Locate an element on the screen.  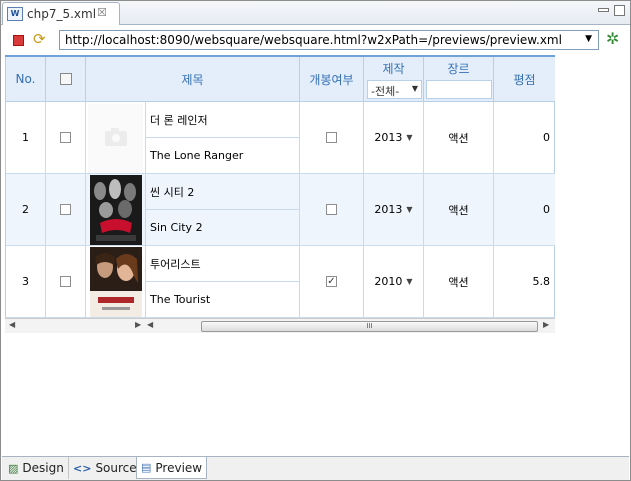
select-all-checkbox is located at coordinates (65, 79).